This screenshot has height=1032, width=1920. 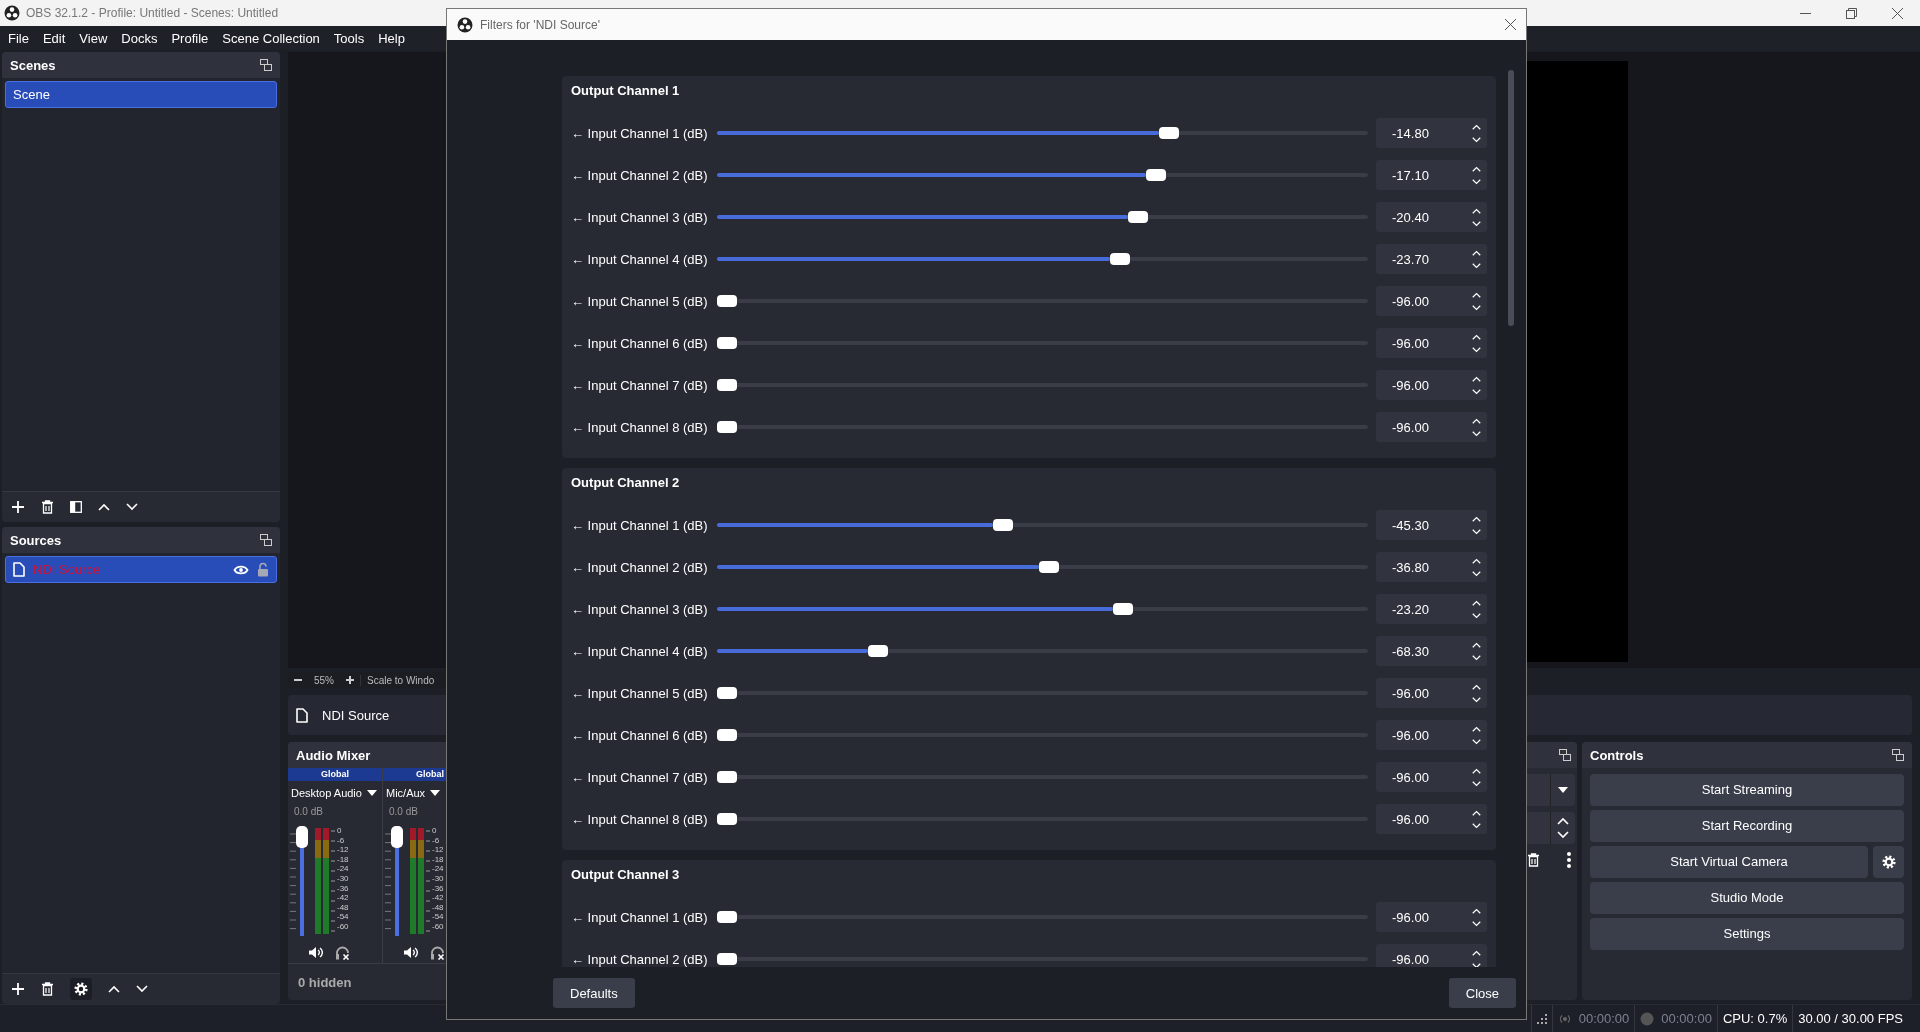 What do you see at coordinates (1431, 567) in the screenshot?
I see `number-field: -36.80` at bounding box center [1431, 567].